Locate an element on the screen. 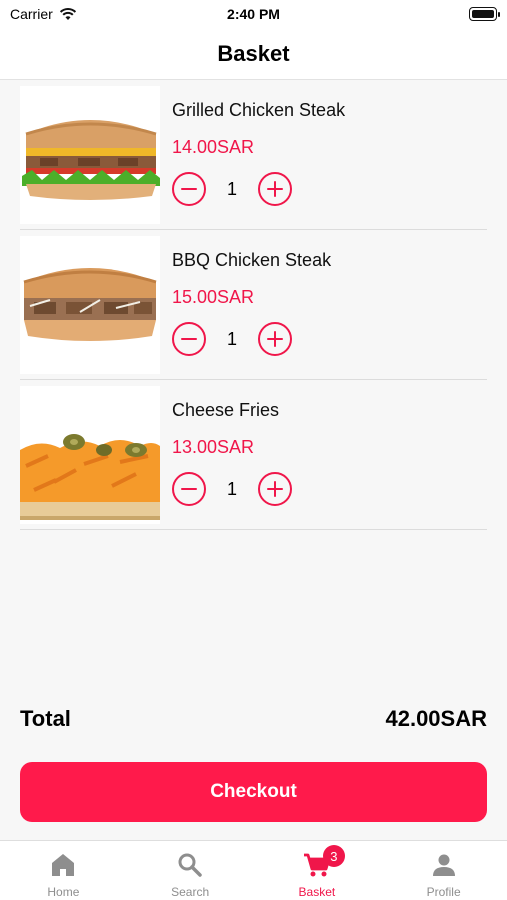 The height and width of the screenshot is (900, 507). tab-search: Search is located at coordinates (190, 870).